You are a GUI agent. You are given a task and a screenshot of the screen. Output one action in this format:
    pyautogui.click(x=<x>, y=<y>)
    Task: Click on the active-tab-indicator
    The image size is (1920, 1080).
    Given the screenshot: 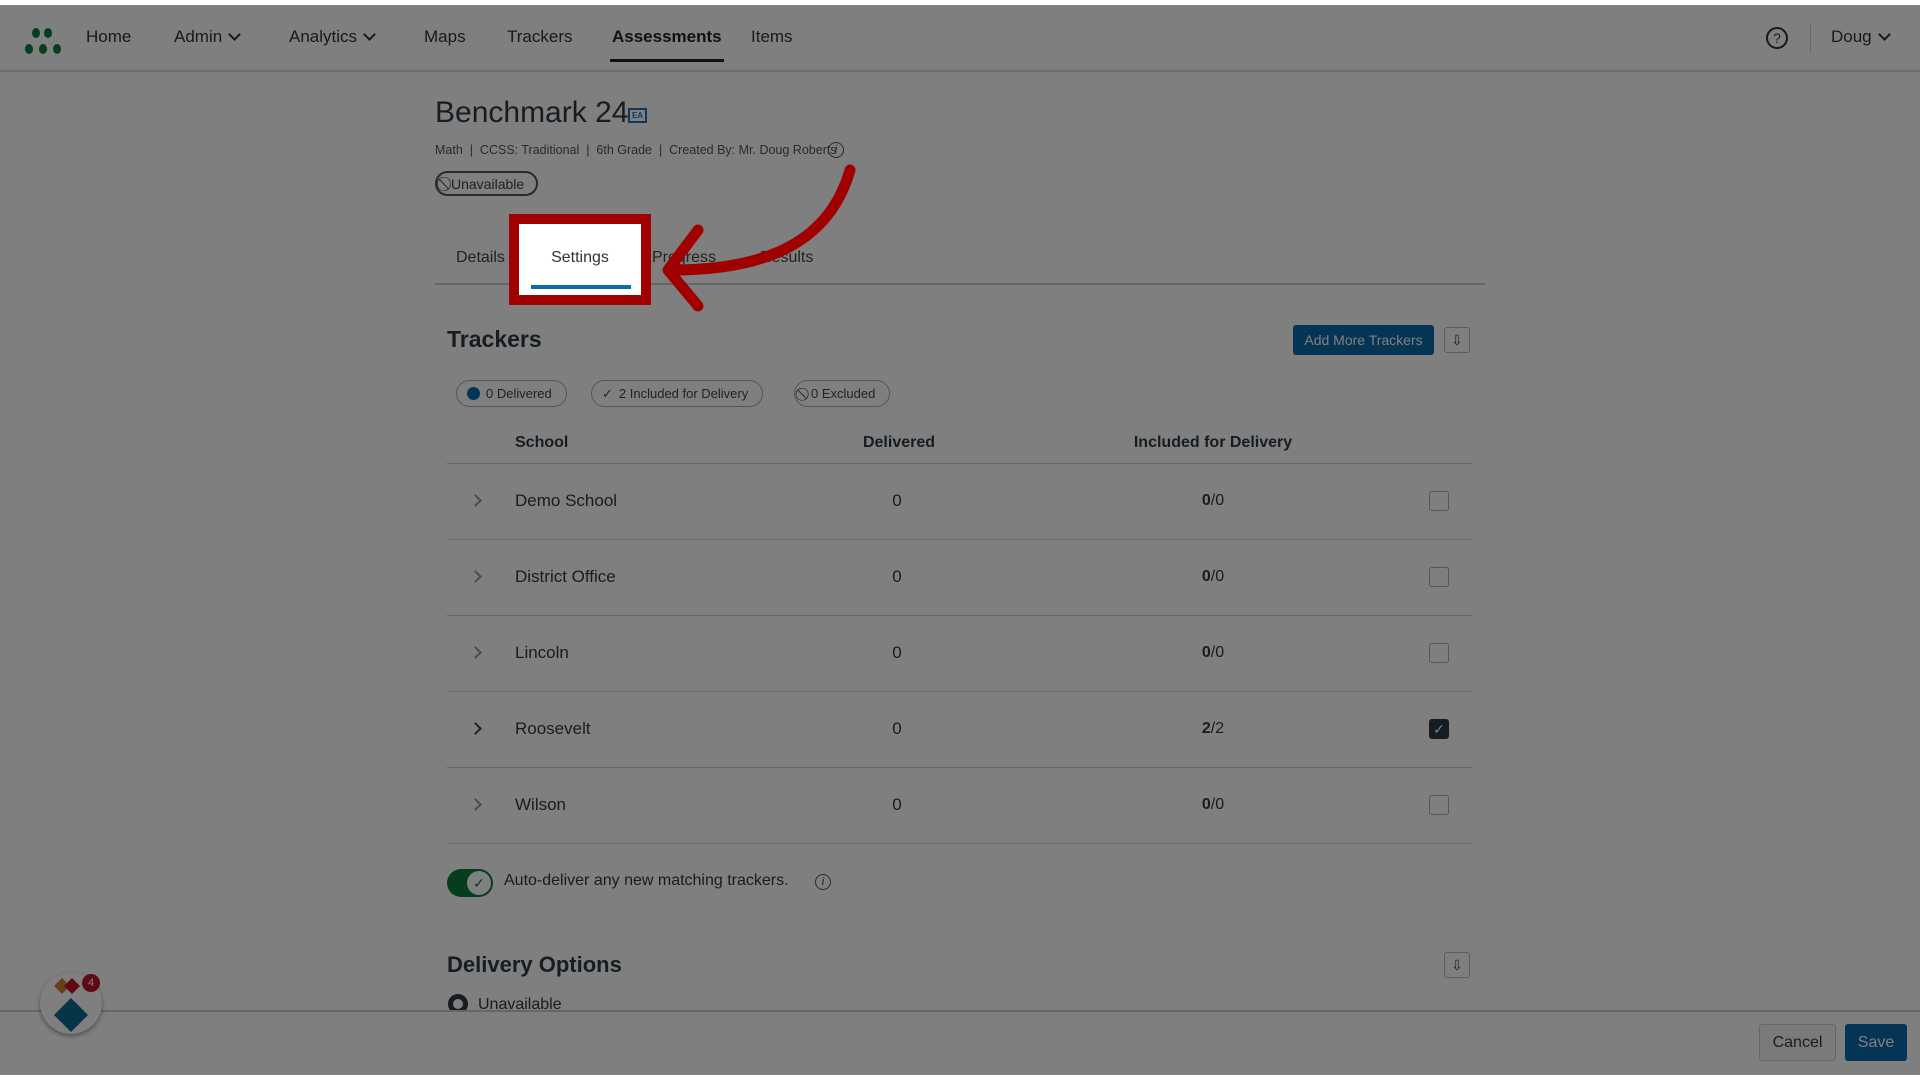 What is the action you would take?
    pyautogui.click(x=581, y=287)
    